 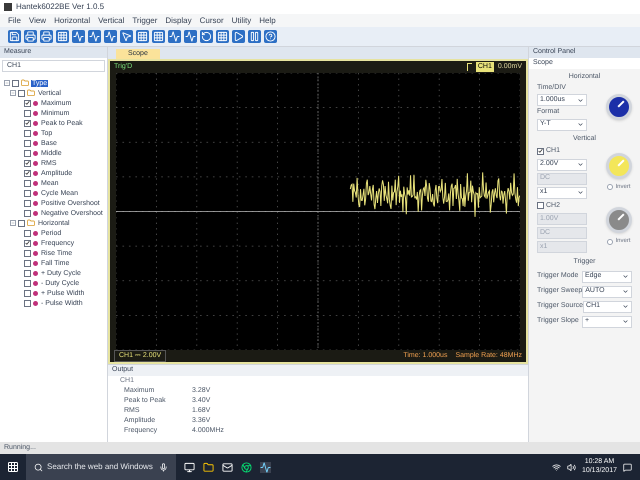 I want to click on menu-item: Horizontal, so click(x=72, y=20).